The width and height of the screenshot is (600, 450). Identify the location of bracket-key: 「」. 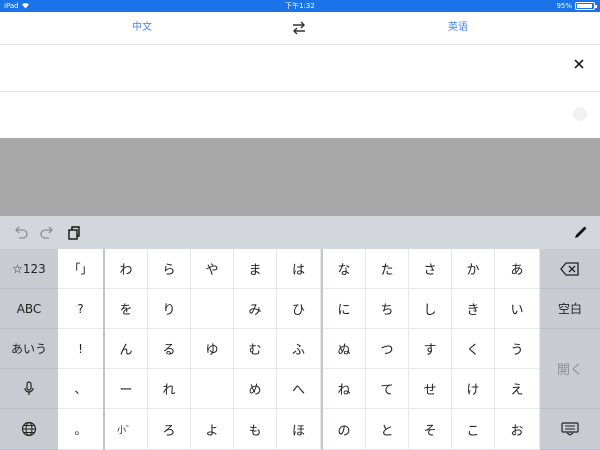
(80, 269).